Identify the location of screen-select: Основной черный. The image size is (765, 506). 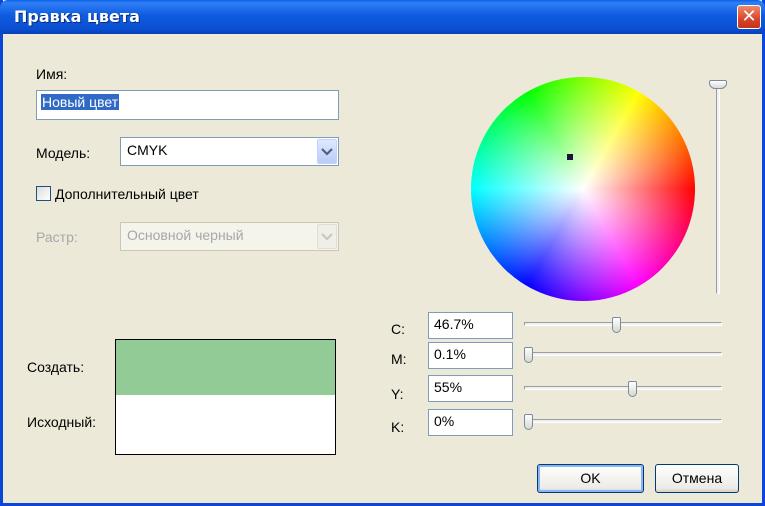
(229, 236).